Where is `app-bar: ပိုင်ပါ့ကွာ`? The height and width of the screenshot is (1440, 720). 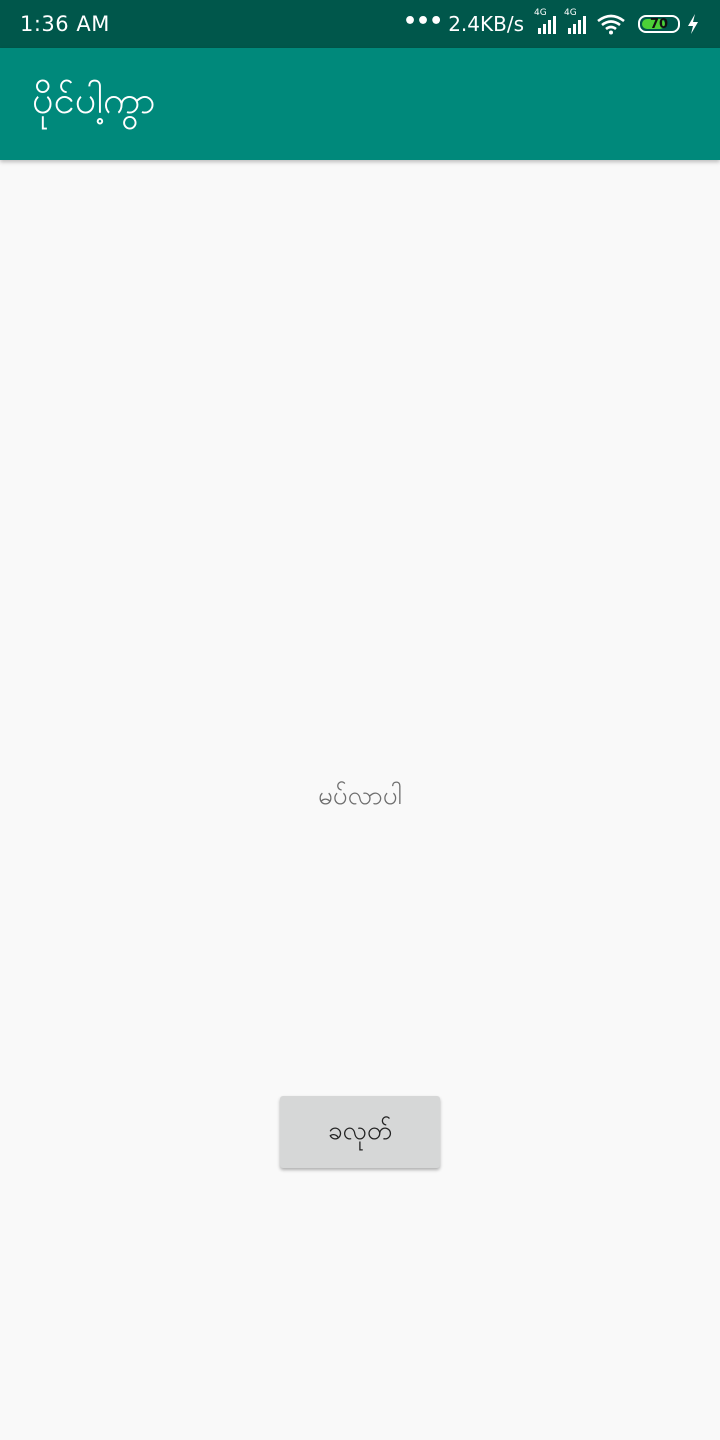 app-bar: ပိုင်ပါ့ကွာ is located at coordinates (360, 104).